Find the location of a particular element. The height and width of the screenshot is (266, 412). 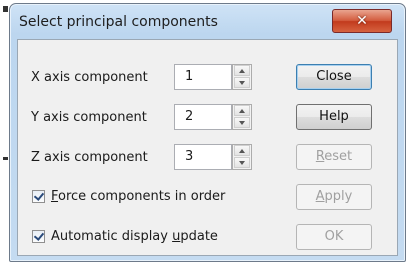

auto-update-checkbox is located at coordinates (38, 236).